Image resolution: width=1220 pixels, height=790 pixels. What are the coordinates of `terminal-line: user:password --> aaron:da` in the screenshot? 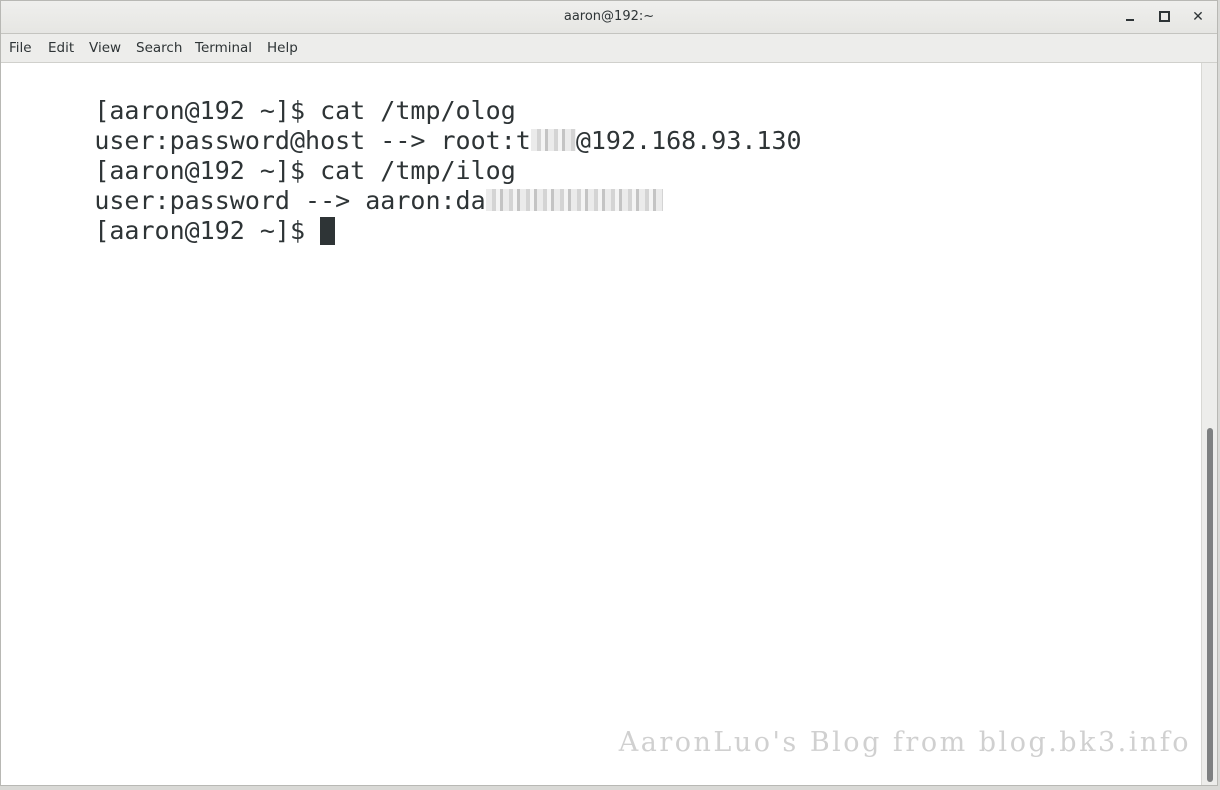 It's located at (333, 185).